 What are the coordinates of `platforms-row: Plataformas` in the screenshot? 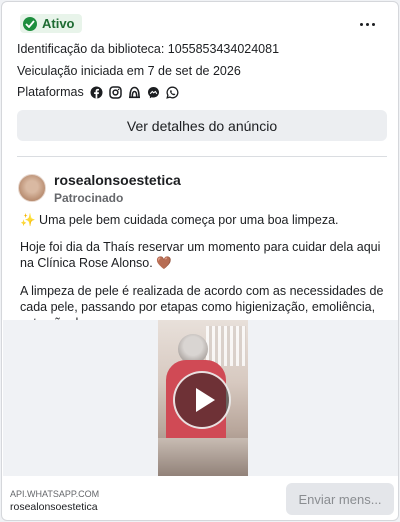 It's located at (98, 92).